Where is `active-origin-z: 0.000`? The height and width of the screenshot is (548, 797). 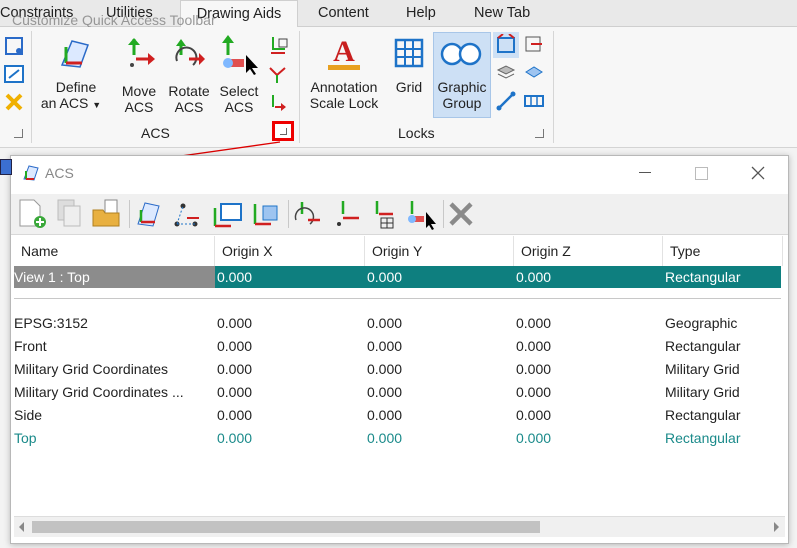 active-origin-z: 0.000 is located at coordinates (534, 277).